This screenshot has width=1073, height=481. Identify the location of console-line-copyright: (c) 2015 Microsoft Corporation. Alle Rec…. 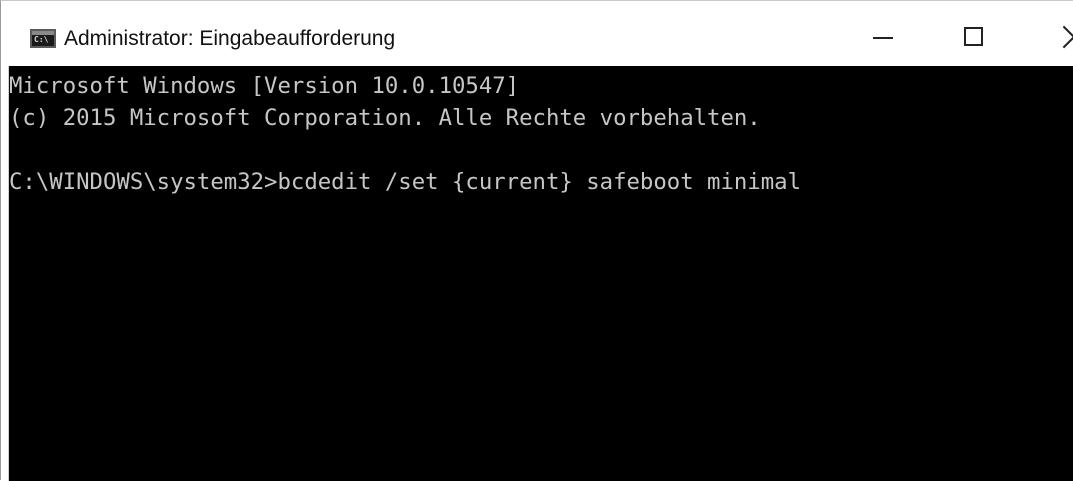
(385, 118).